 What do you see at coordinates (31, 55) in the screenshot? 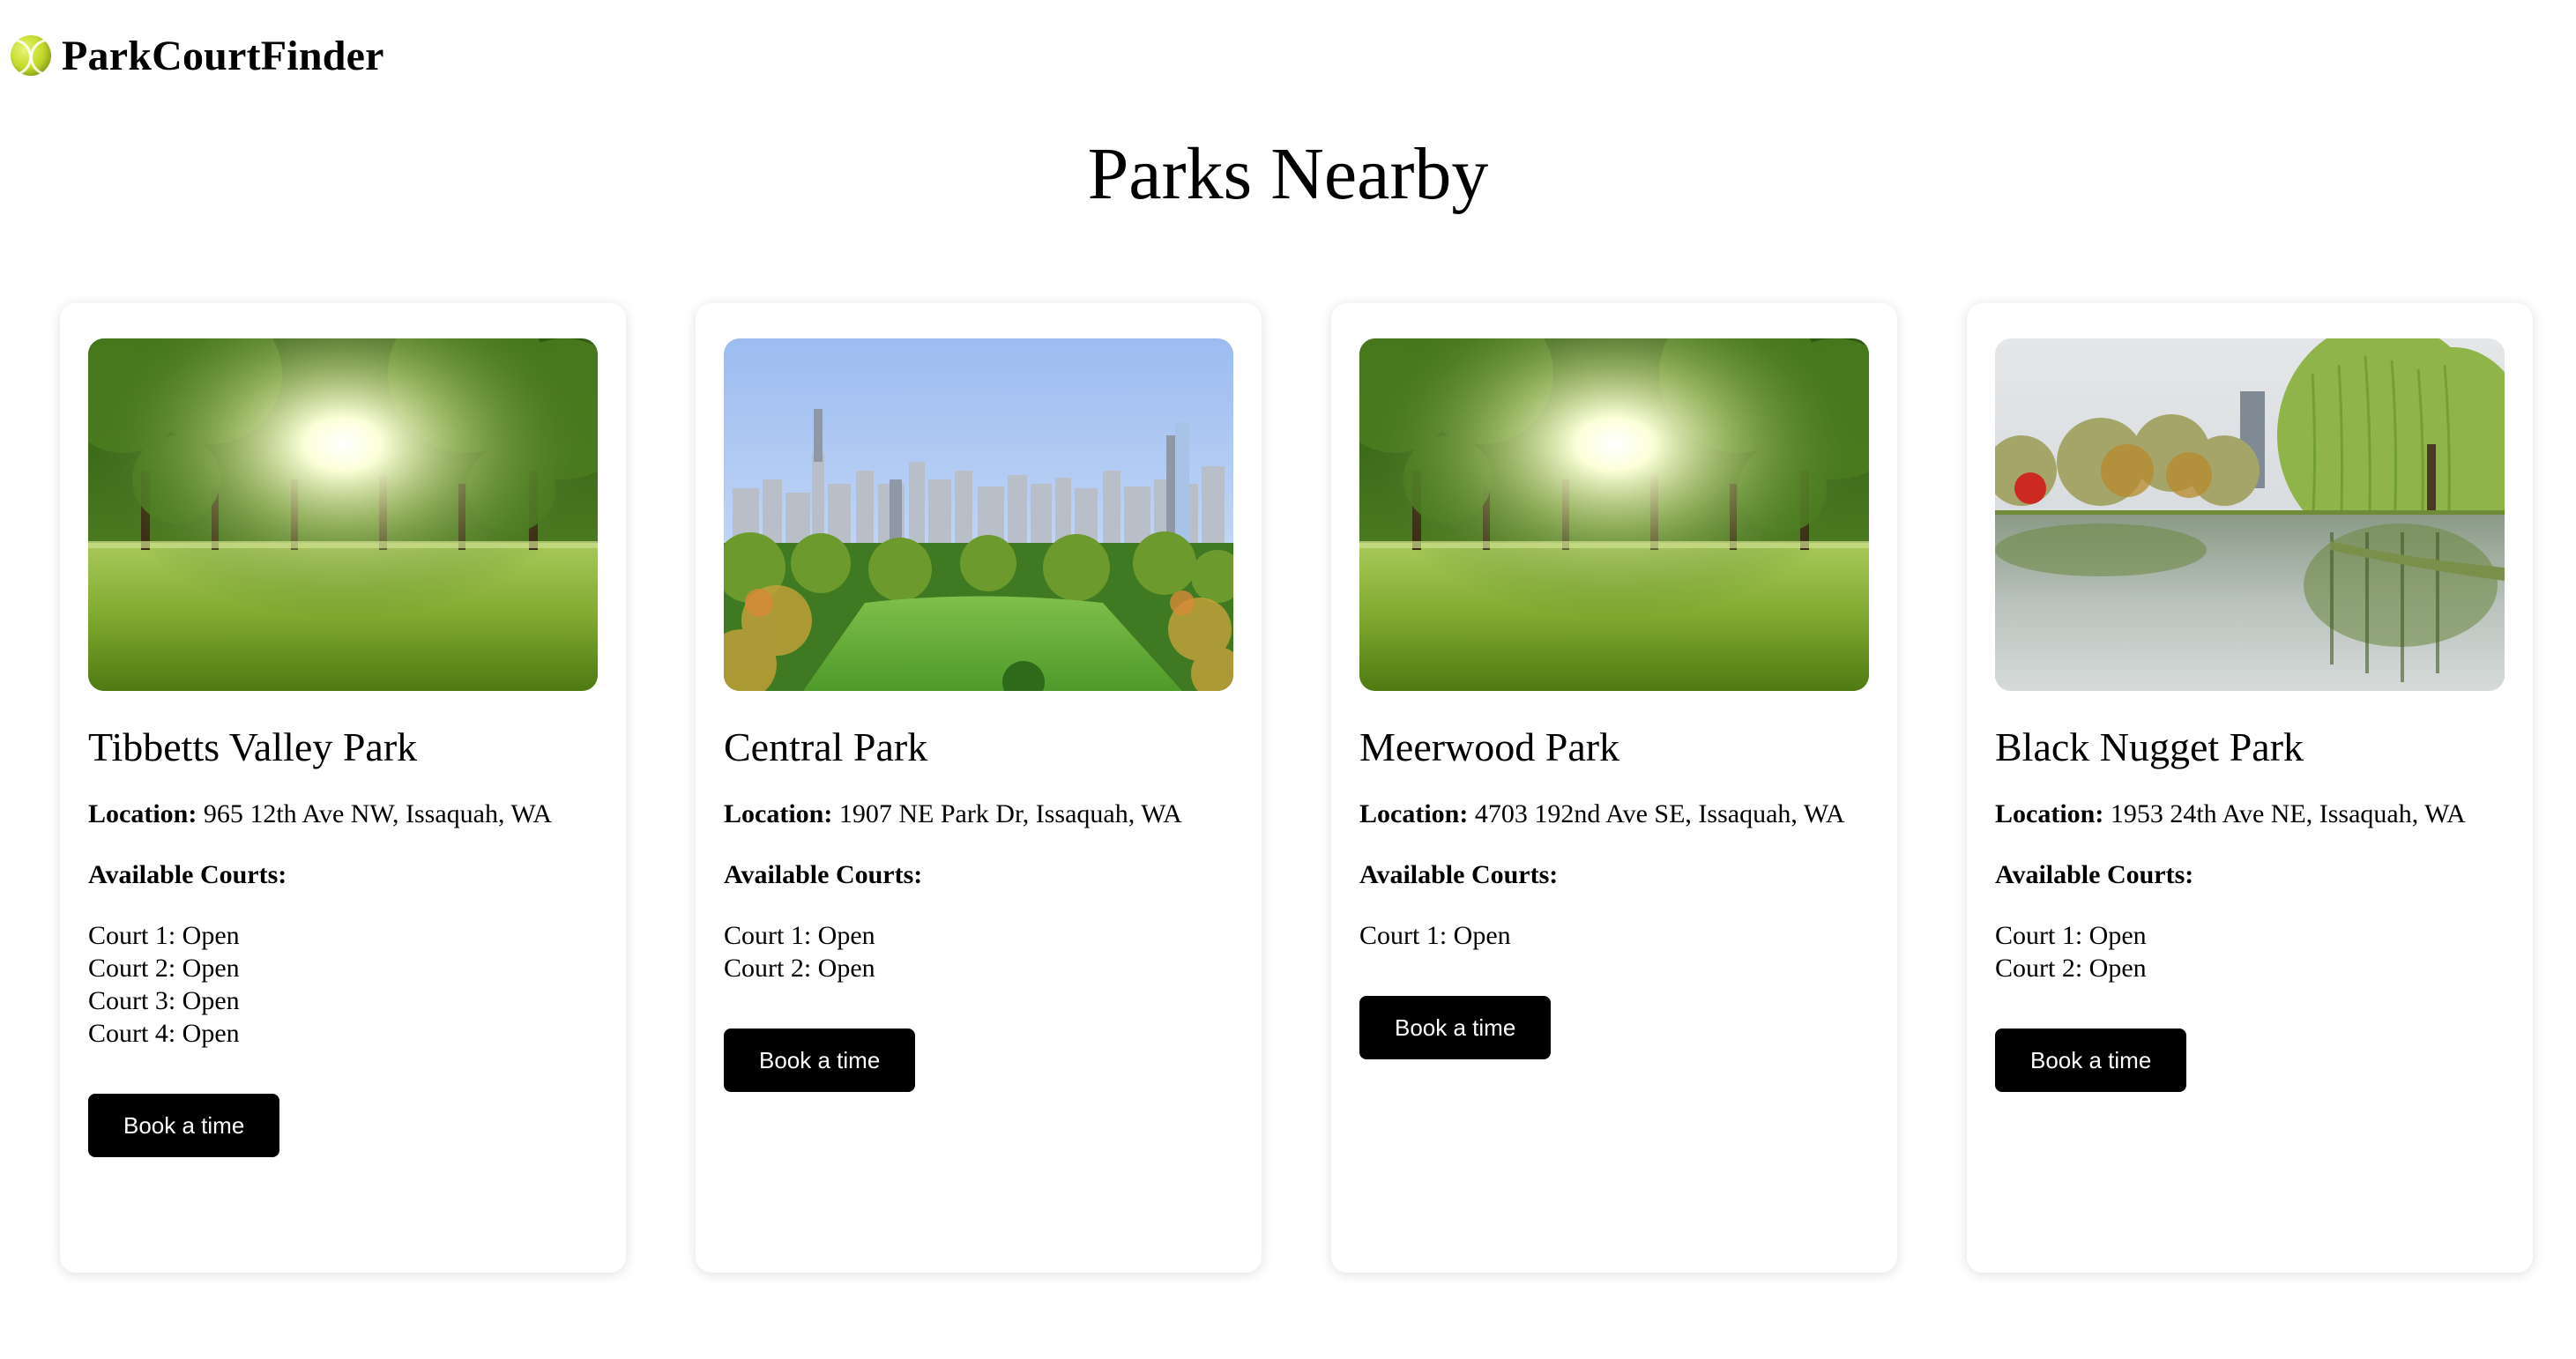
I see `tennis-ball-icon` at bounding box center [31, 55].